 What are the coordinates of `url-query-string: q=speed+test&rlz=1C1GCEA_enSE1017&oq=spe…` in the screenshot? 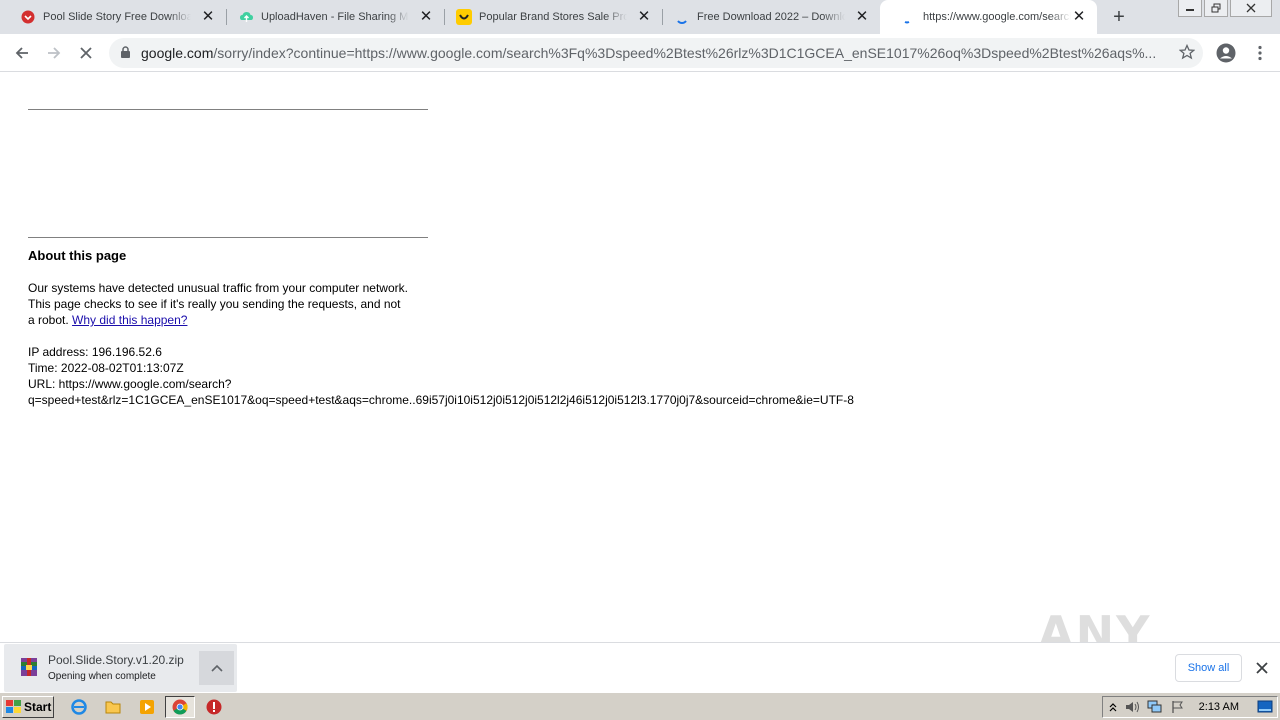 It's located at (441, 400).